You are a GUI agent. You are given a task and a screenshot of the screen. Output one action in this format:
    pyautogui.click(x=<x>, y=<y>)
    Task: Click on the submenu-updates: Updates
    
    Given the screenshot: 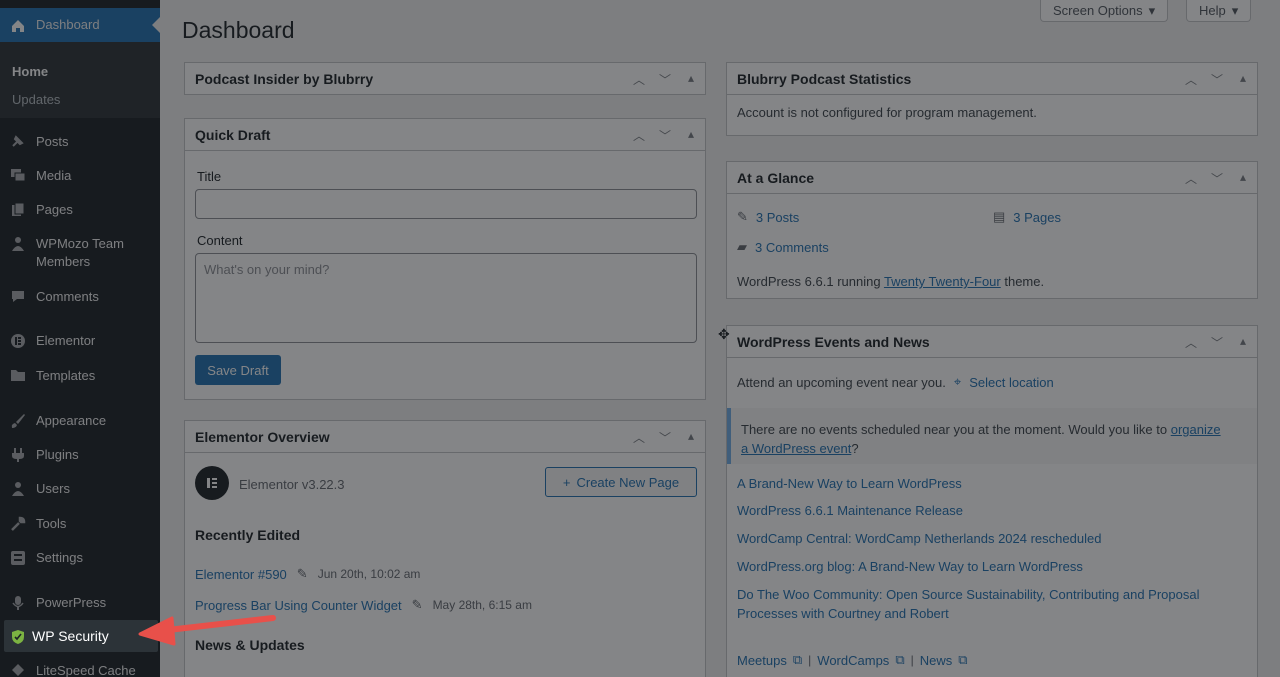 What is the action you would take?
    pyautogui.click(x=36, y=99)
    